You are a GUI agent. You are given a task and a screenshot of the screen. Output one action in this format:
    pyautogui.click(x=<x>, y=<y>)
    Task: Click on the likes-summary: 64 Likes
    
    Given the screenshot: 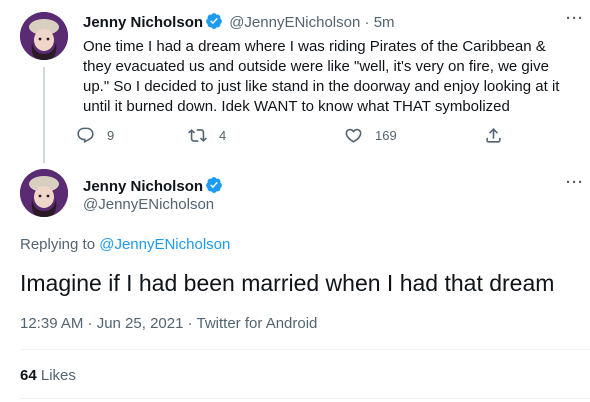 What is the action you would take?
    pyautogui.click(x=48, y=375)
    